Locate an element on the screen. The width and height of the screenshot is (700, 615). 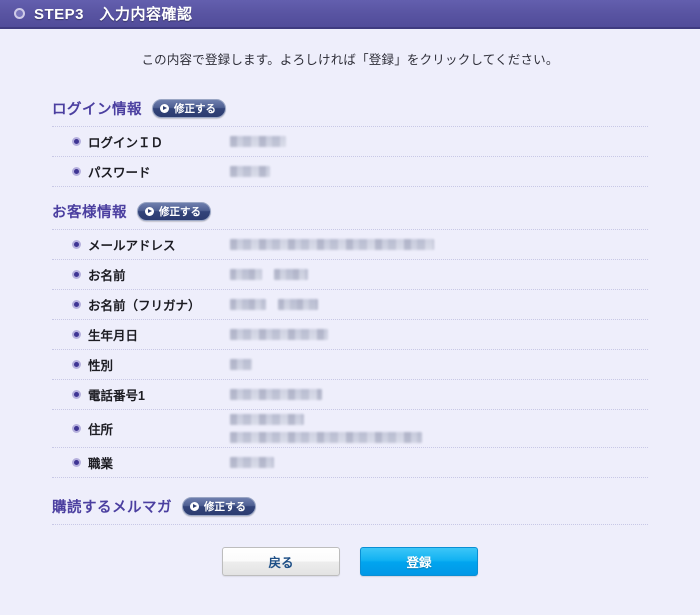
table-row: 生年月日 is located at coordinates (350, 335).